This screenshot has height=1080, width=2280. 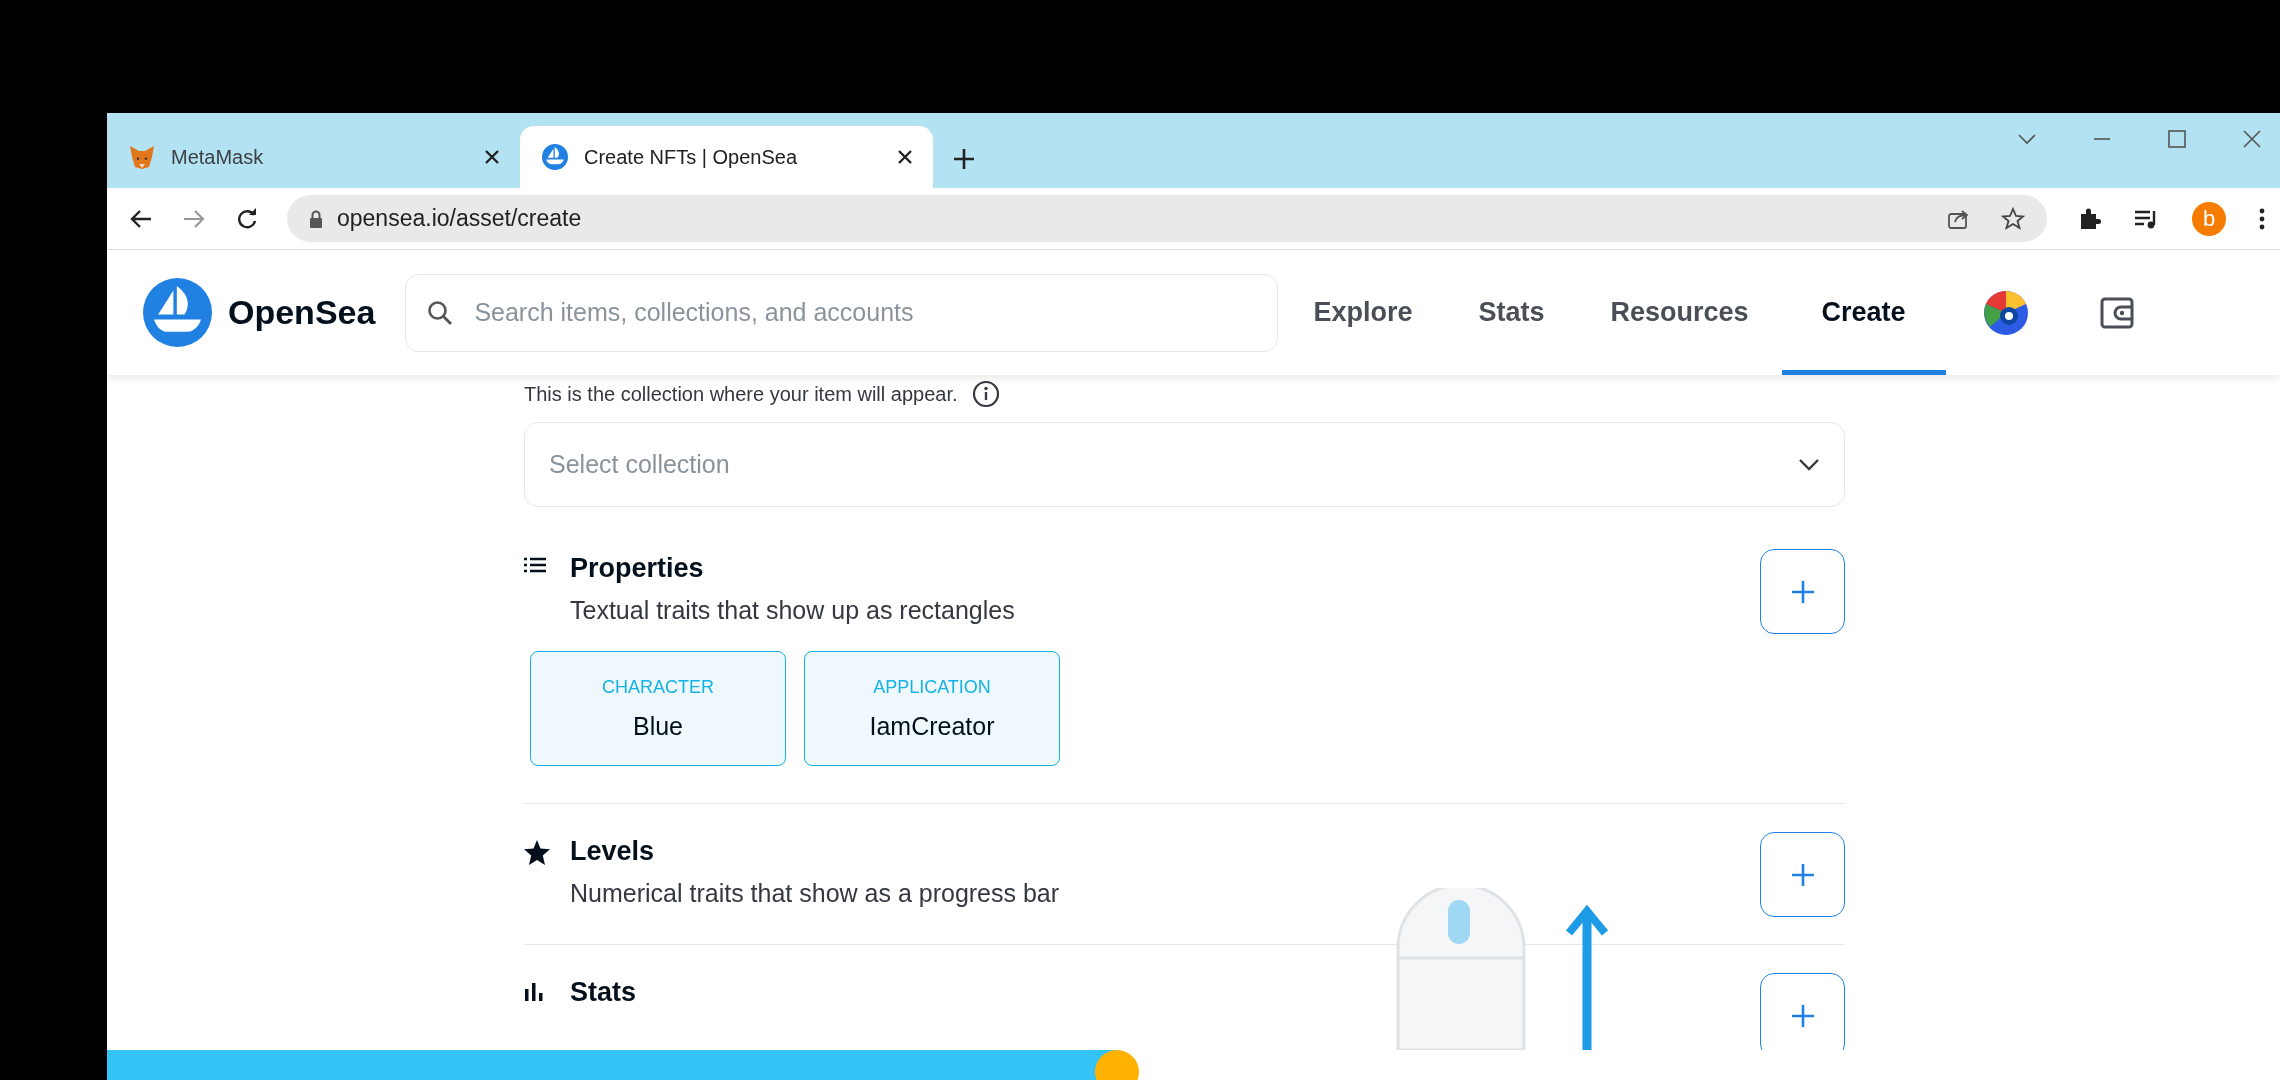 What do you see at coordinates (613, 851) in the screenshot?
I see `section-title: Levels` at bounding box center [613, 851].